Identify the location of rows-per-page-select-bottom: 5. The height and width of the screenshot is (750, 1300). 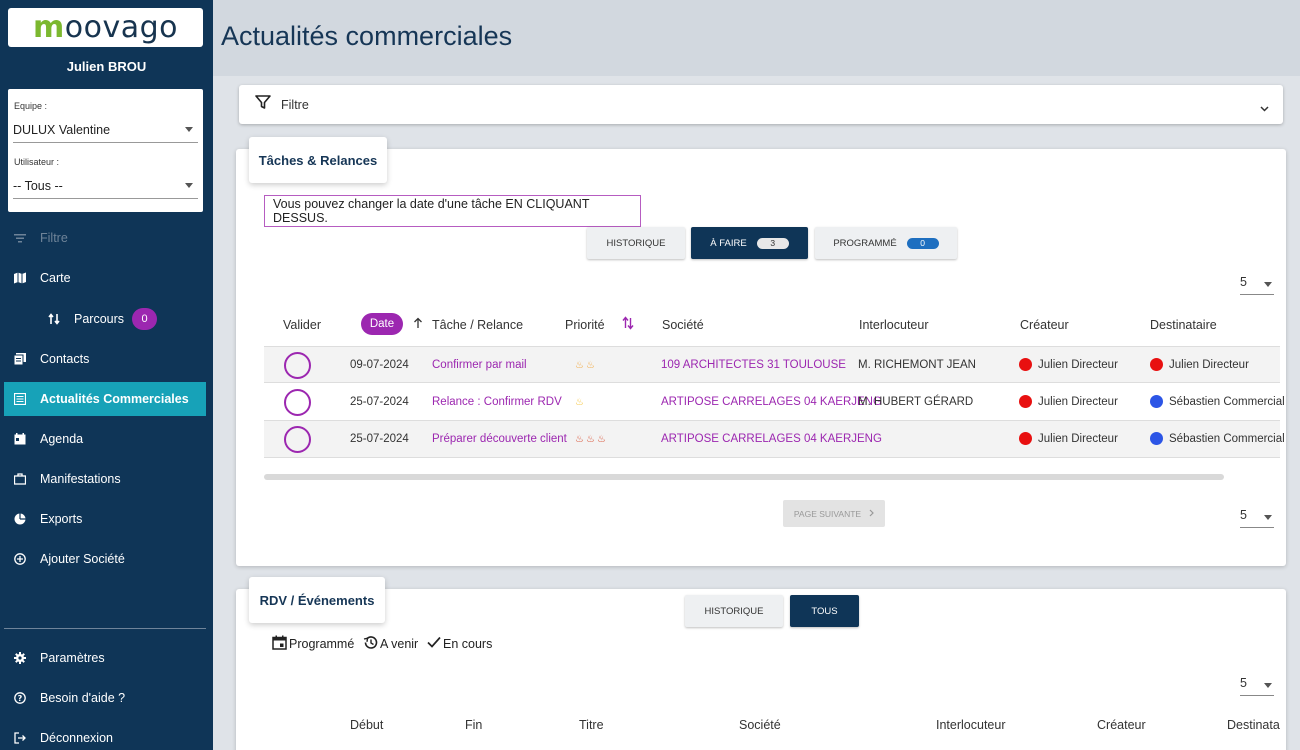
(1257, 518).